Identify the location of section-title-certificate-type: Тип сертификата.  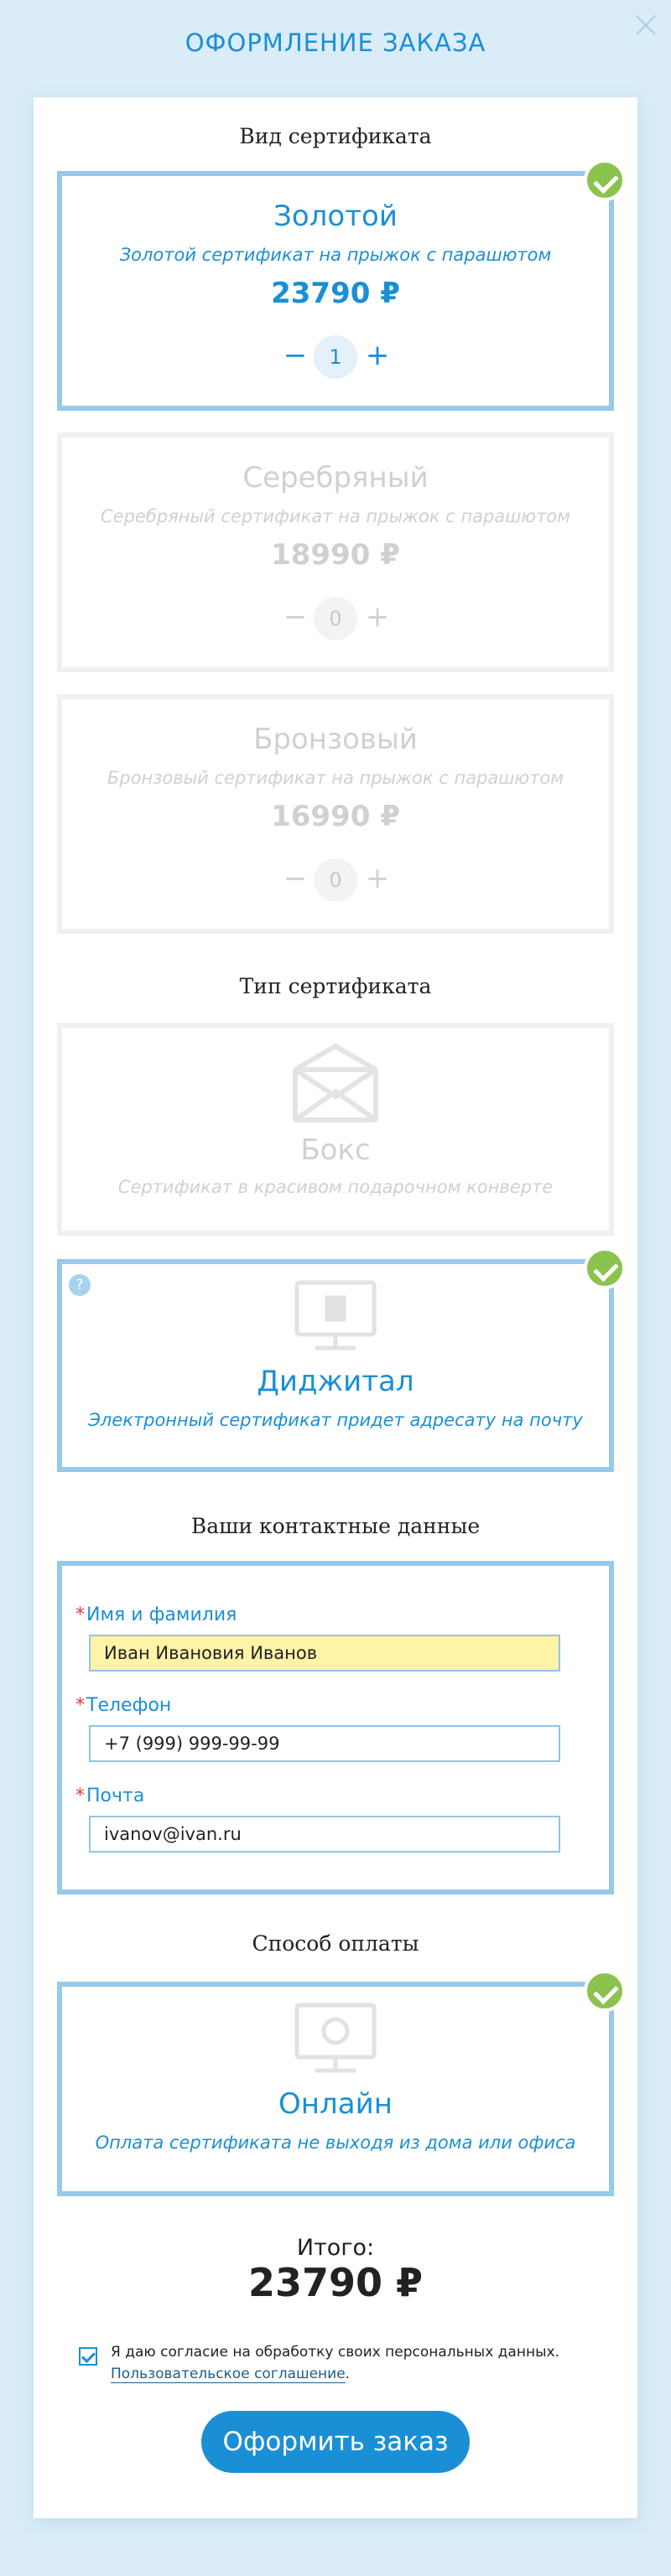
(335, 986).